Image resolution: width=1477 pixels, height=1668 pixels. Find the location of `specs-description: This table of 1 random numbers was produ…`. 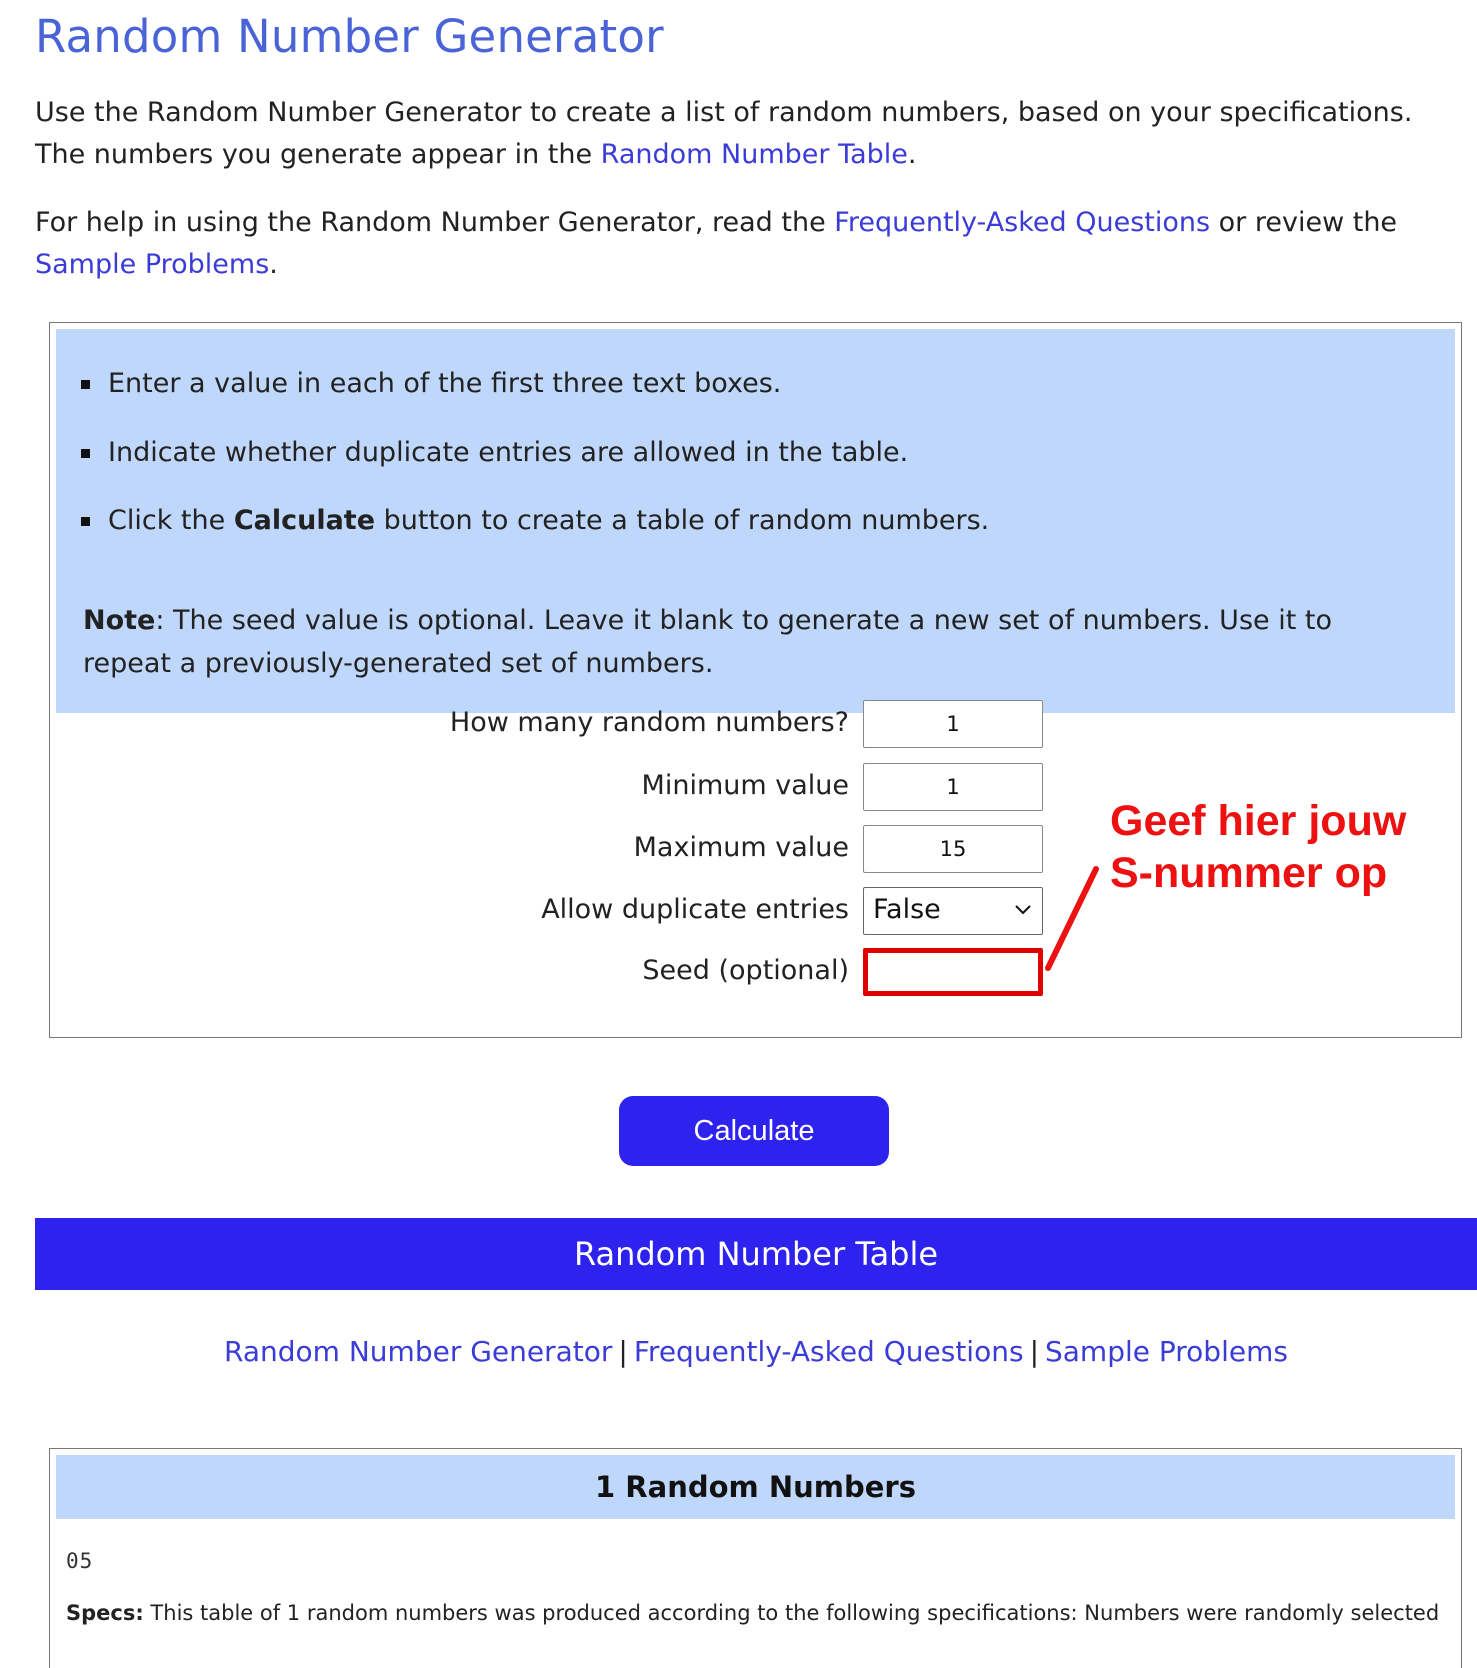

specs-description: This table of 1 random numbers was produ… is located at coordinates (794, 1613).